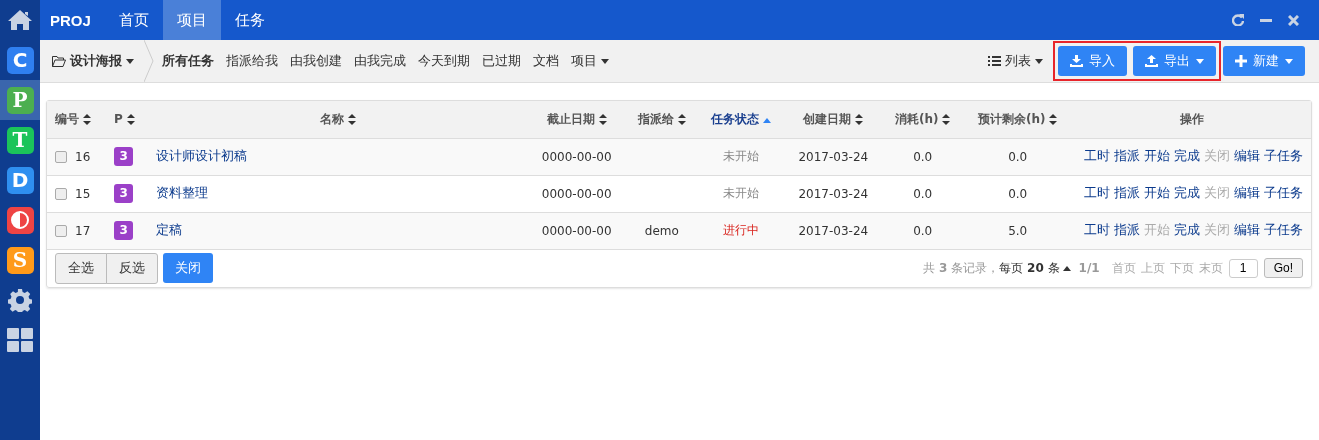 This screenshot has height=440, width=1319. I want to click on page-size-dropdown: 每页 20 条, so click(1035, 268).